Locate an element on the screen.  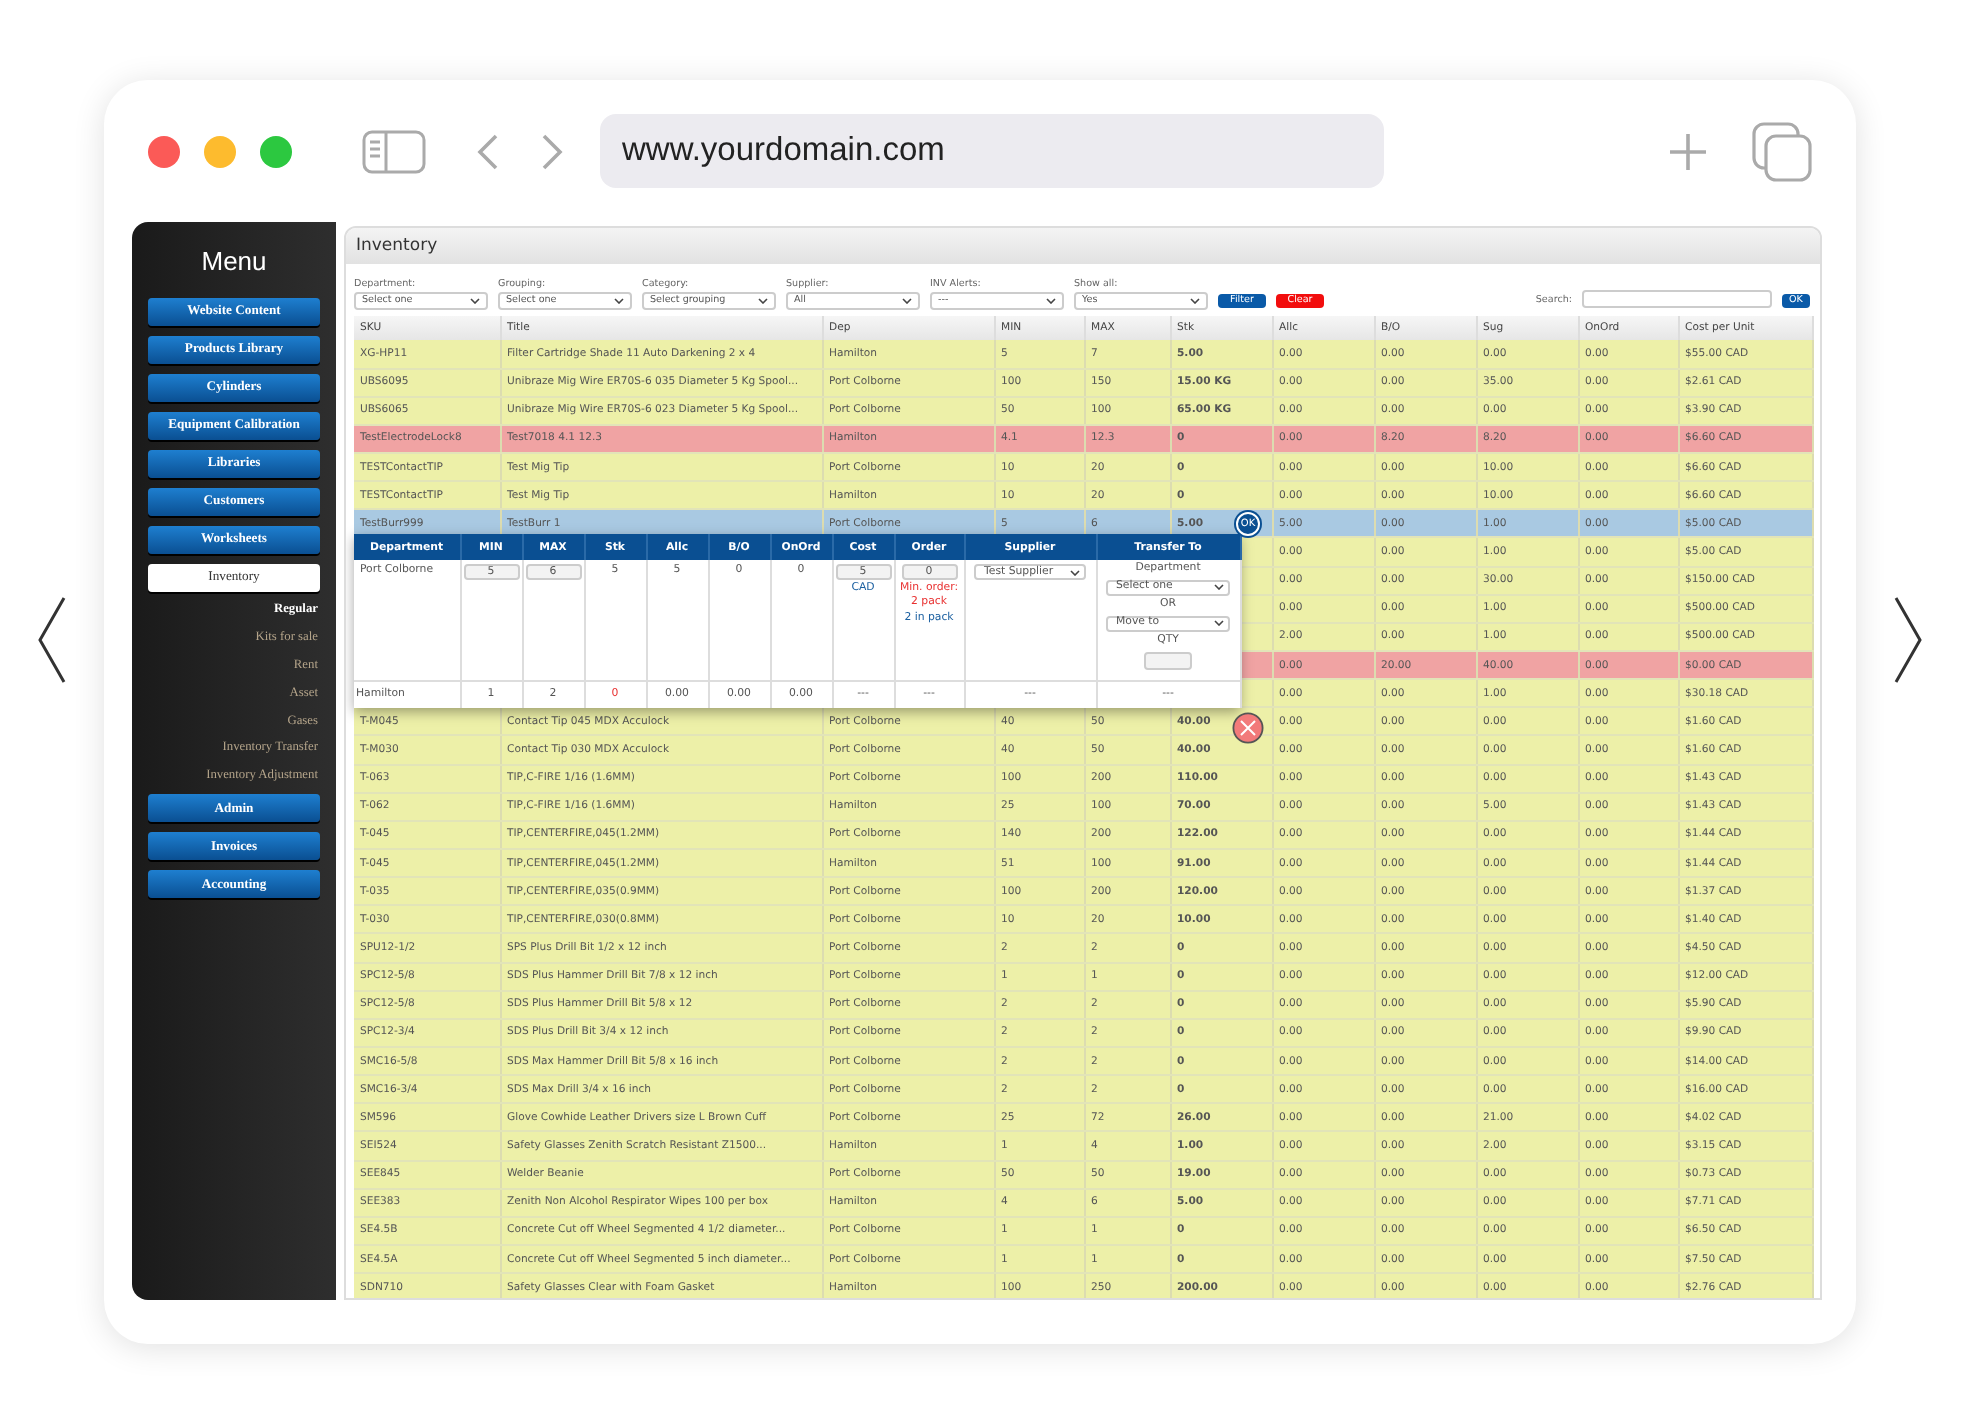
quantity-field is located at coordinates (1168, 660).